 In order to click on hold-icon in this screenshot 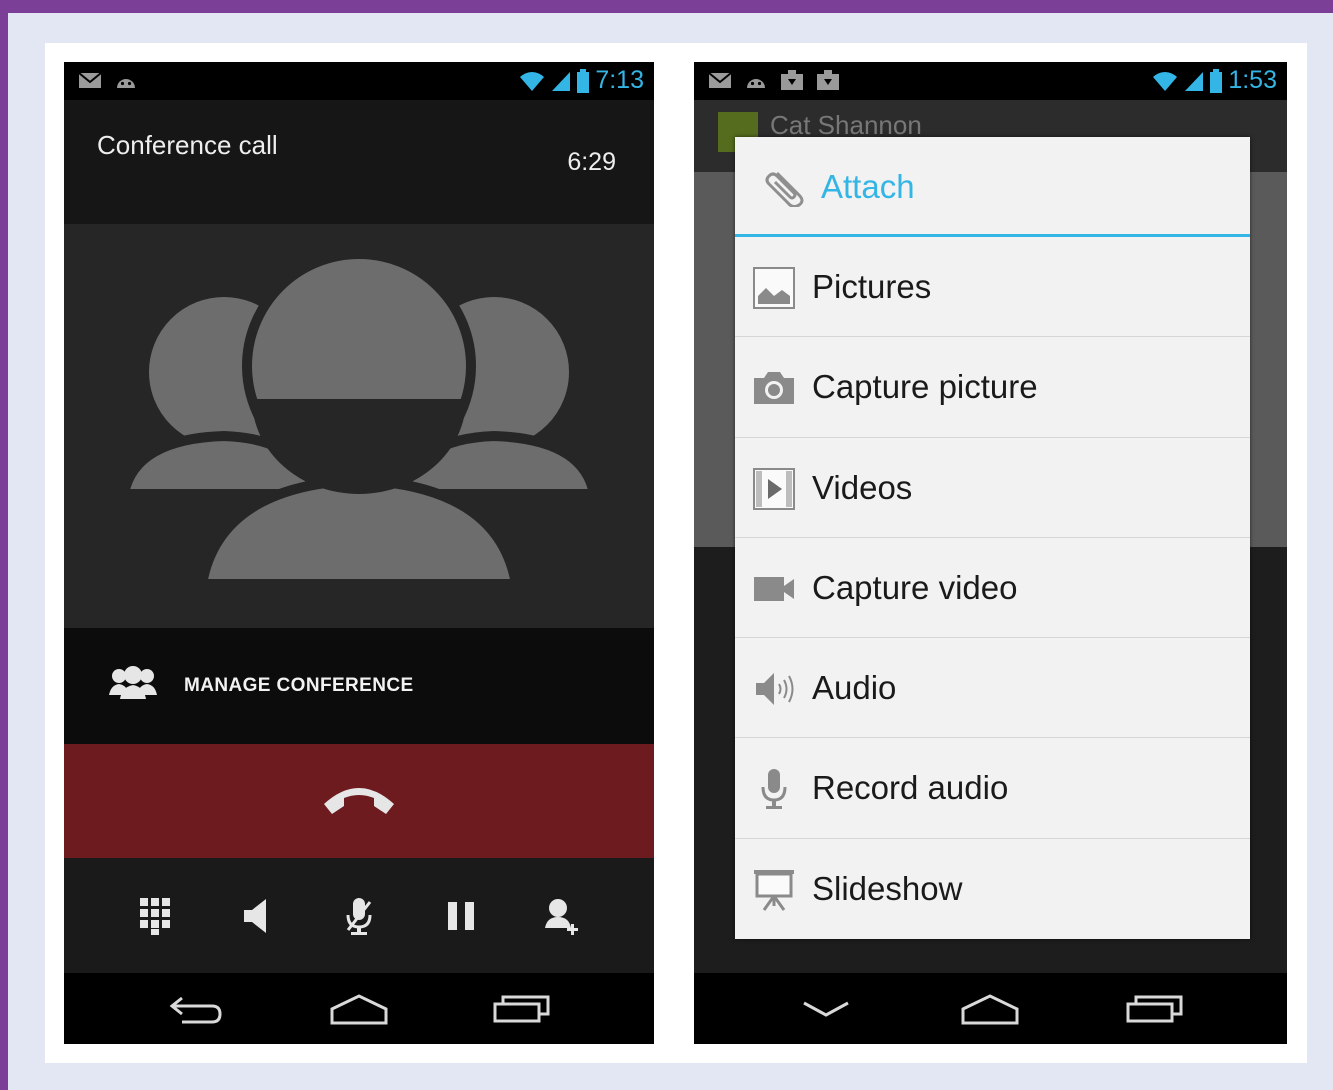, I will do `click(461, 915)`.